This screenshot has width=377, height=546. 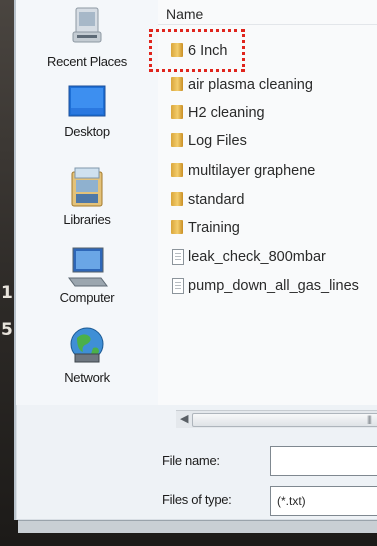 I want to click on desktop-icon, so click(x=87, y=101).